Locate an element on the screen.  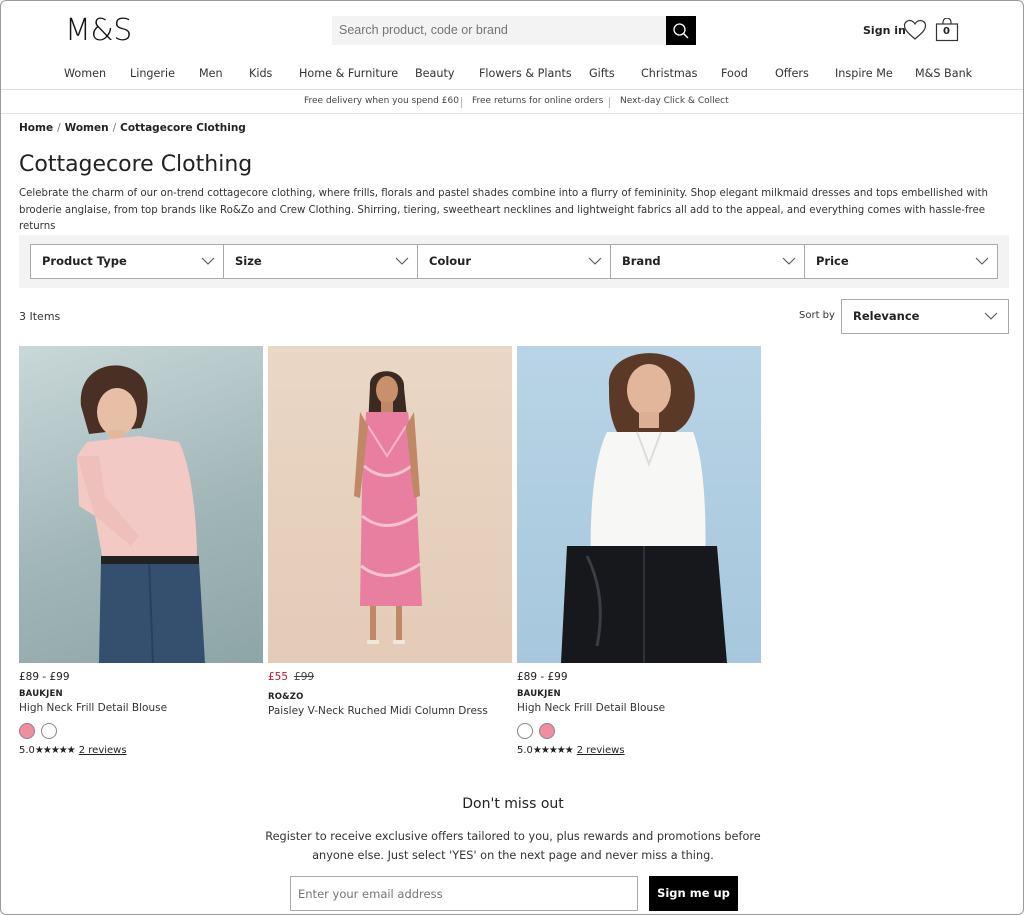
sign-in-link: Sign in is located at coordinates (884, 30).